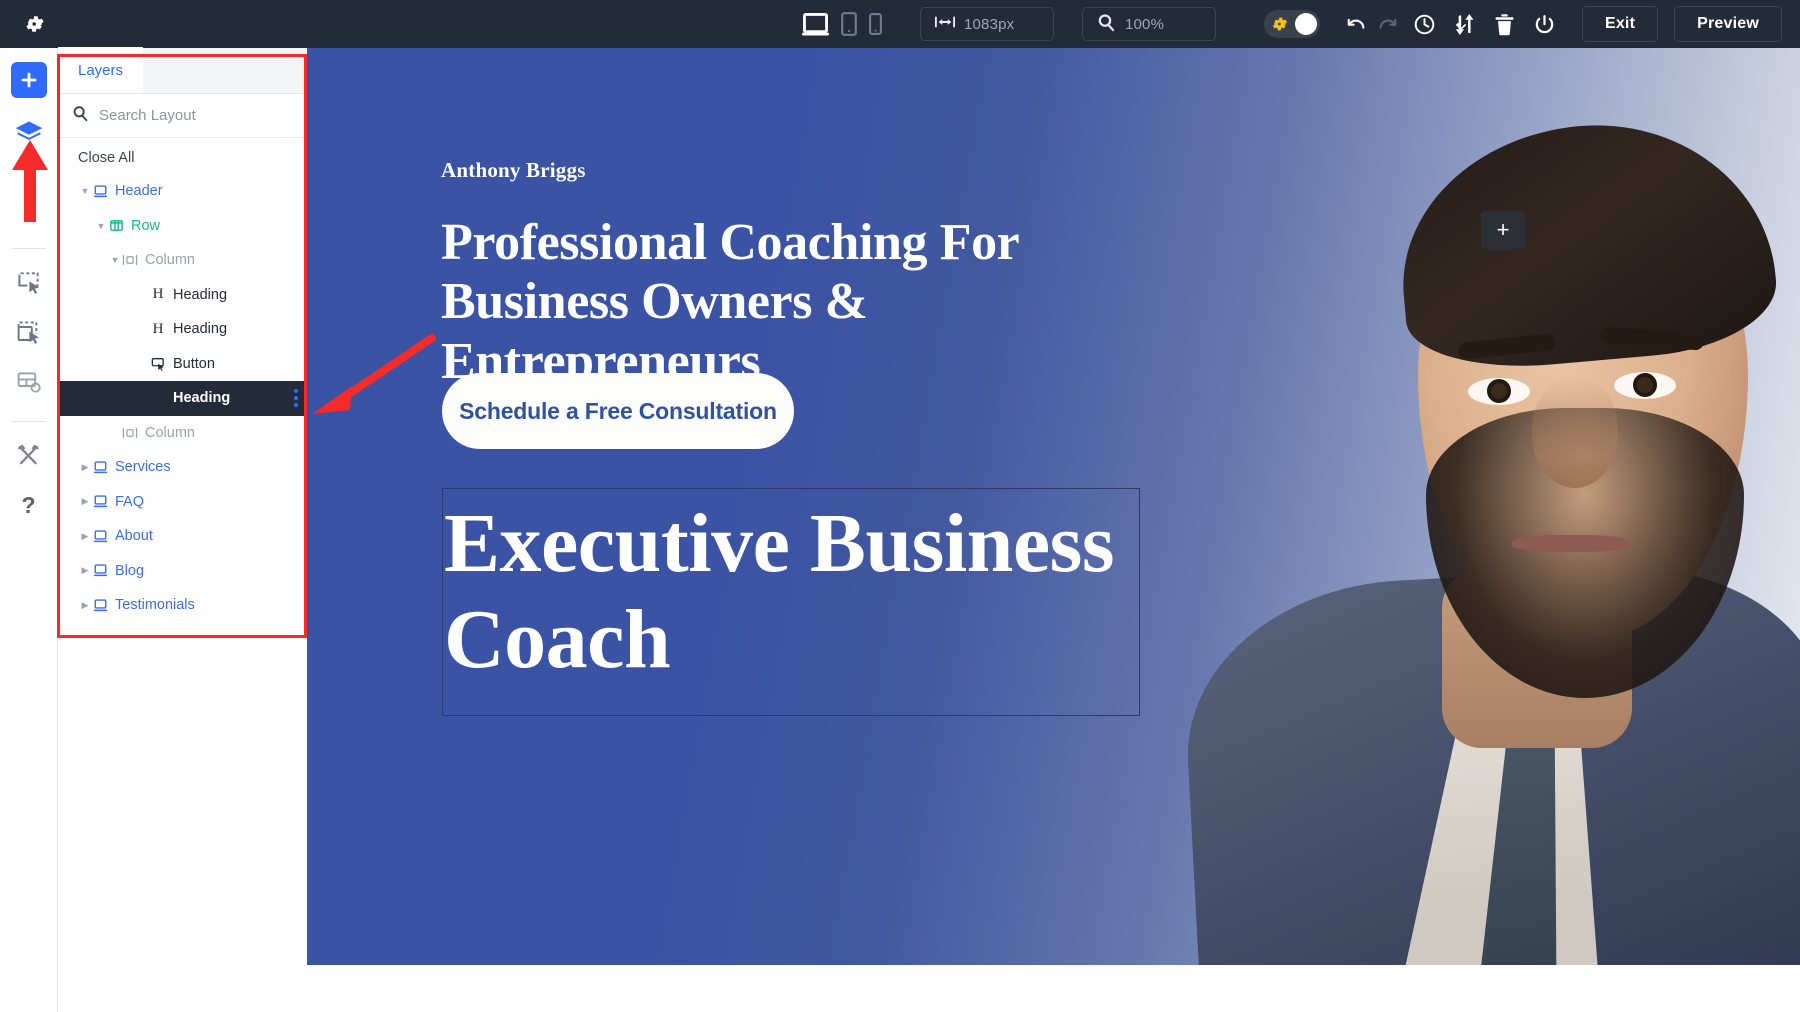 Image resolution: width=1800 pixels, height=1012 pixels. Describe the element at coordinates (130, 501) in the screenshot. I see `layer-label: FAQ` at that location.